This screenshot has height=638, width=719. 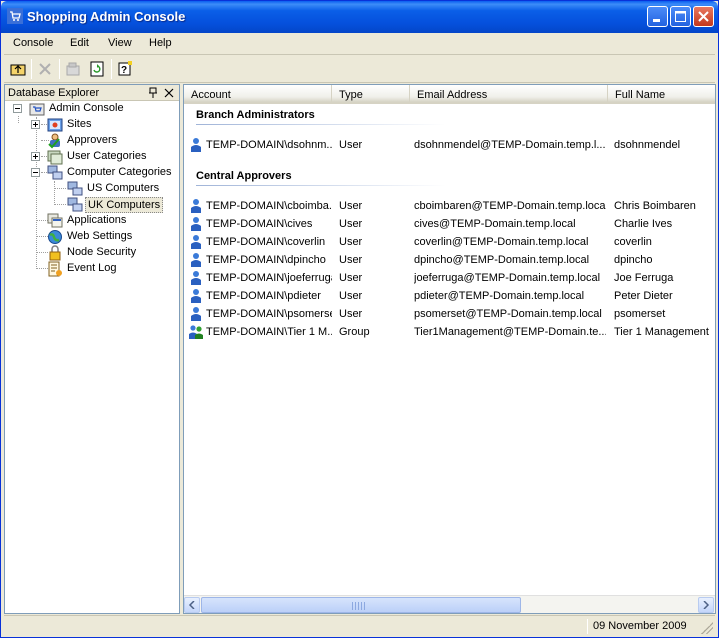 What do you see at coordinates (266, 260) in the screenshot?
I see `cell-account: TEMP-DOMAIN\dpincho` at bounding box center [266, 260].